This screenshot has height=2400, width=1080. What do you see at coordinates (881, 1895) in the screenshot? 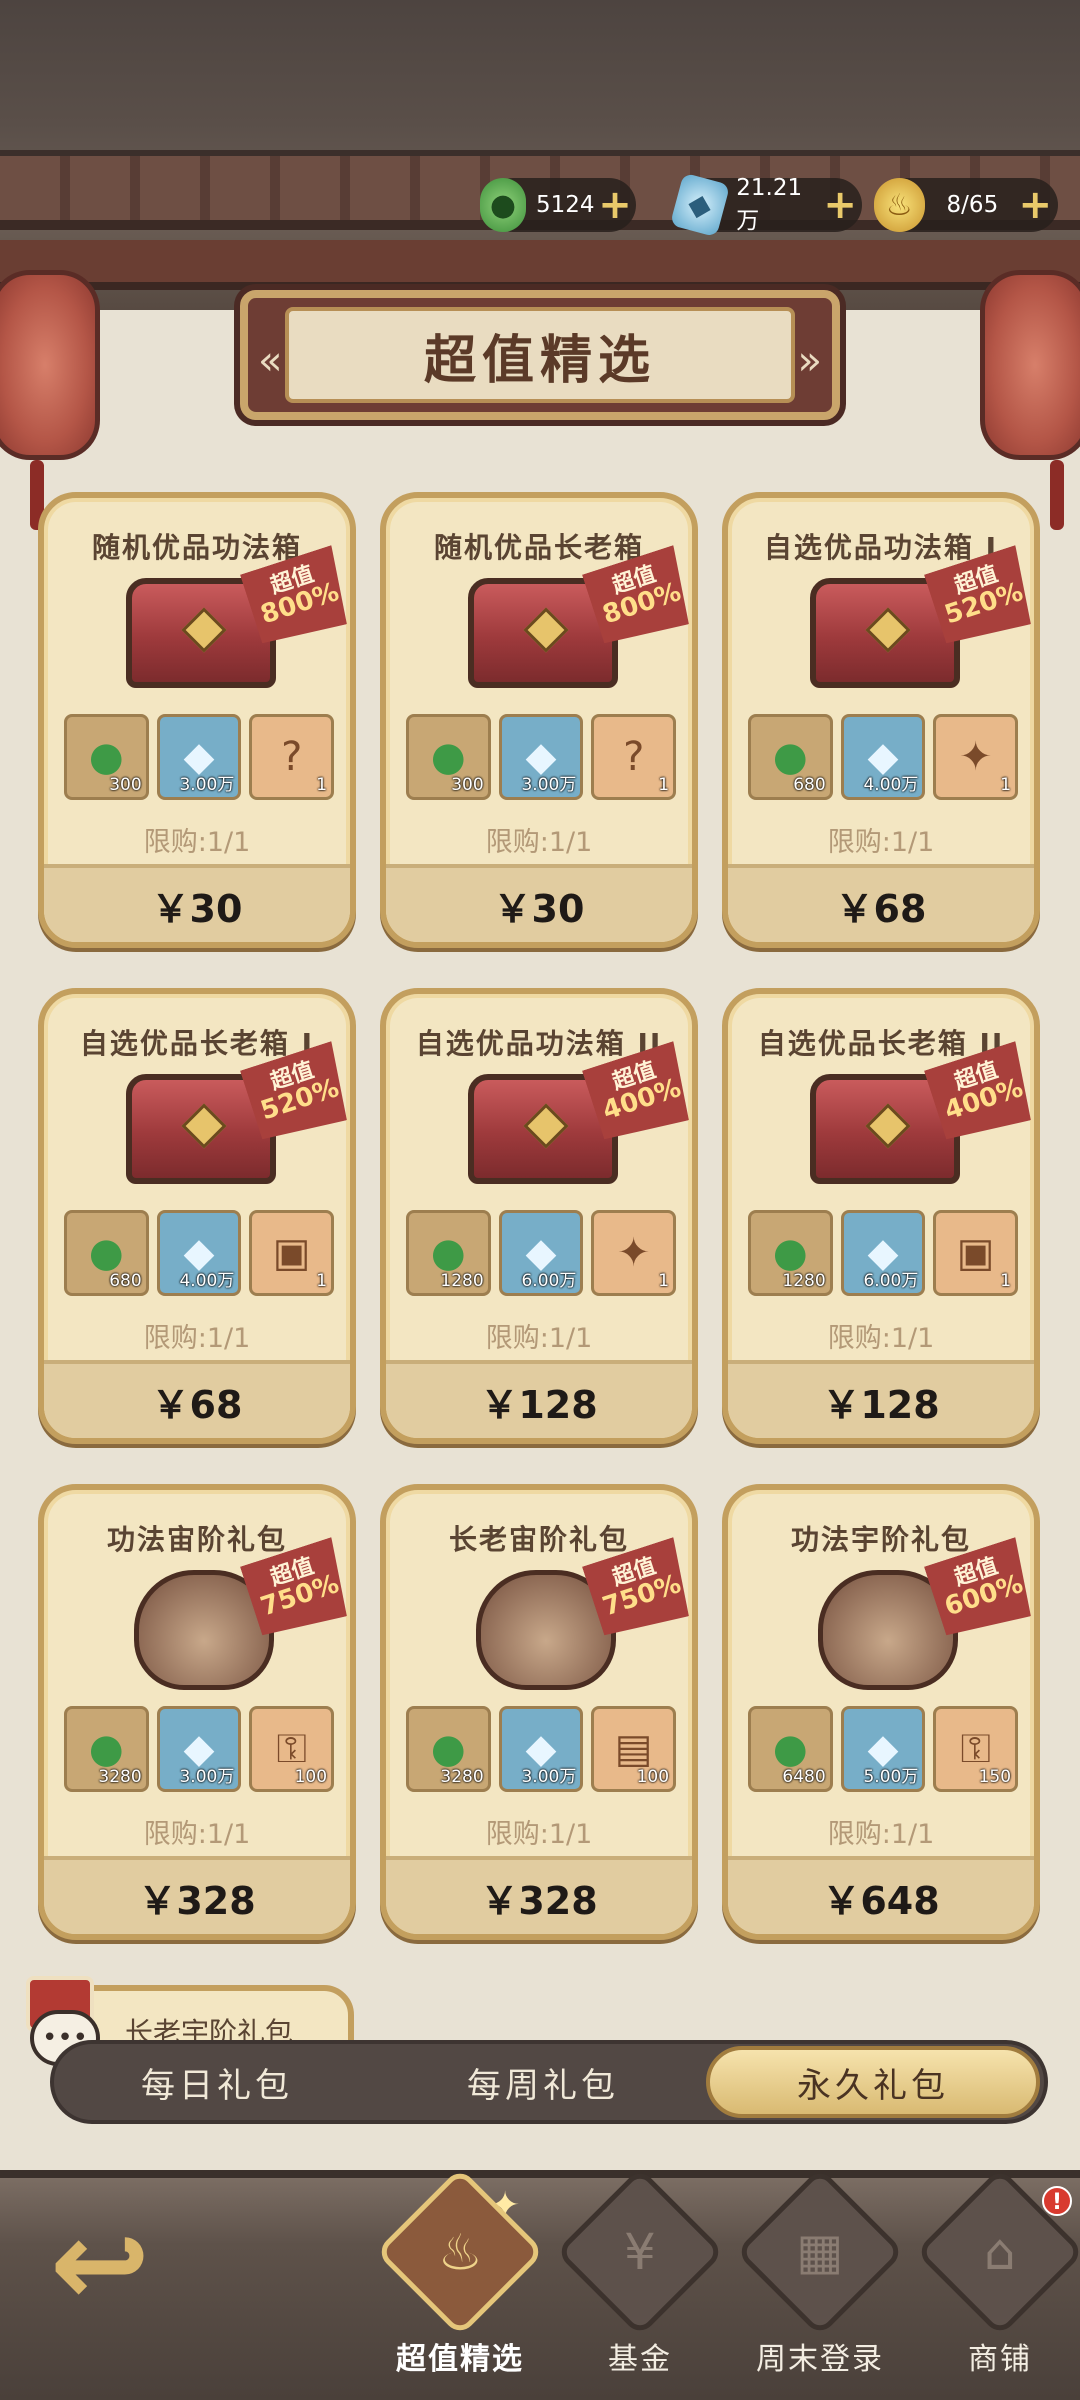
I see `buy-button: ￥648` at bounding box center [881, 1895].